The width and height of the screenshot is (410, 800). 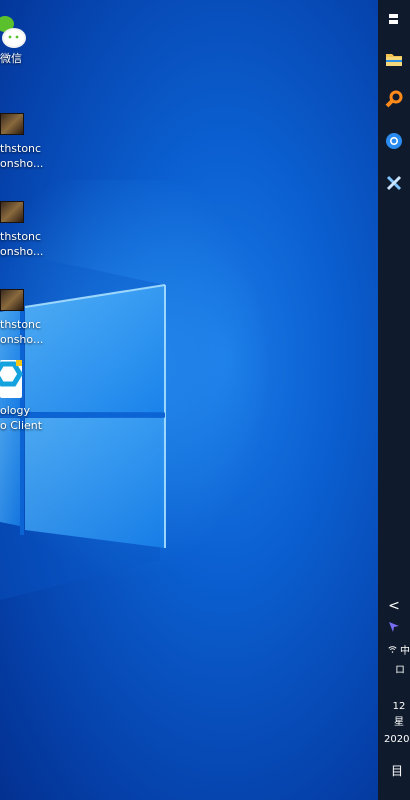 I want to click on chevron-left-icon: <, so click(x=394, y=606).